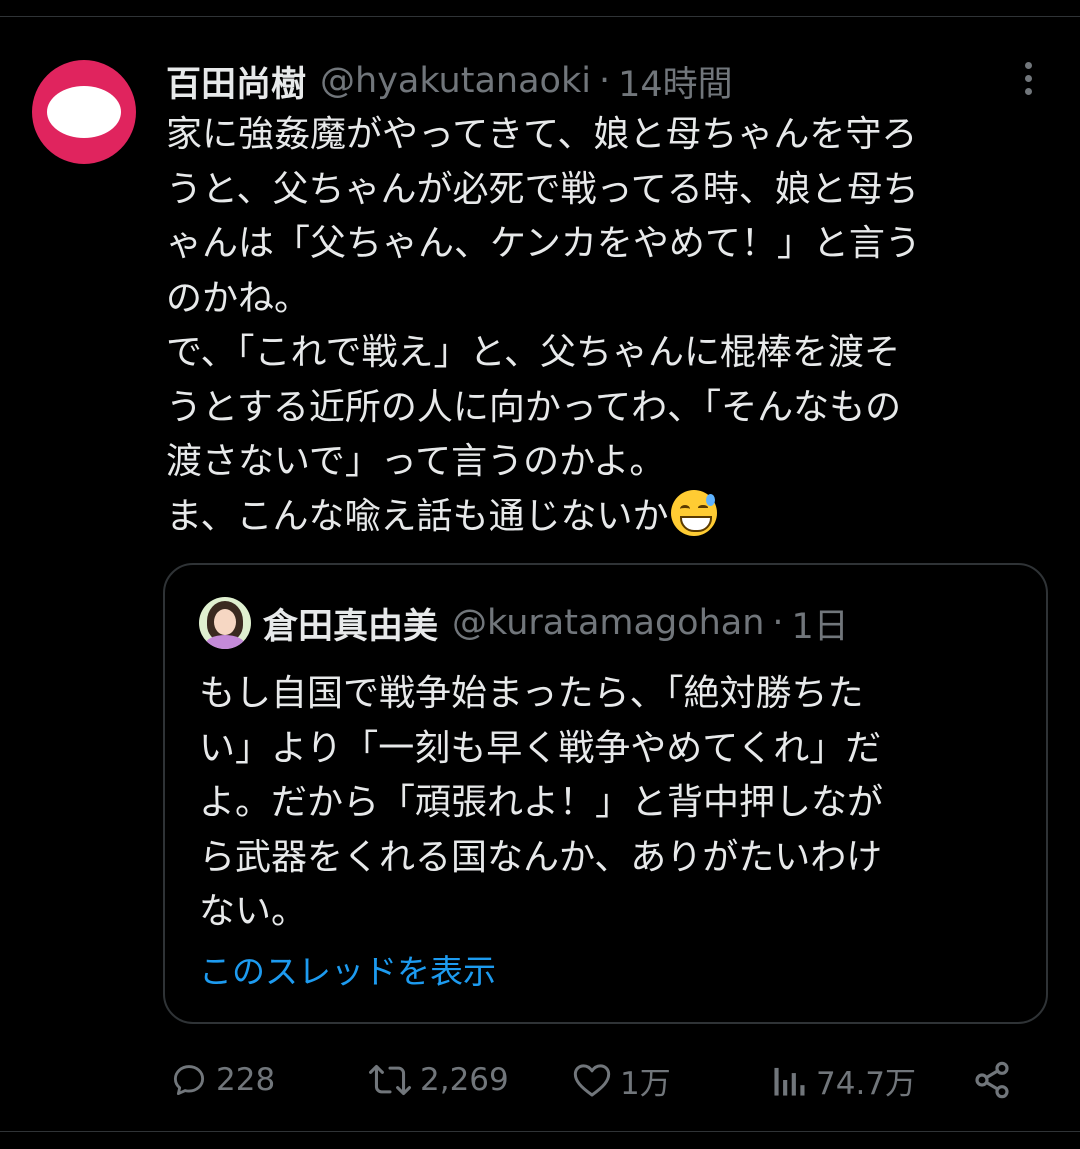  What do you see at coordinates (540, 1080) in the screenshot?
I see `action-bar: 228 2,269 1万 74.7万` at bounding box center [540, 1080].